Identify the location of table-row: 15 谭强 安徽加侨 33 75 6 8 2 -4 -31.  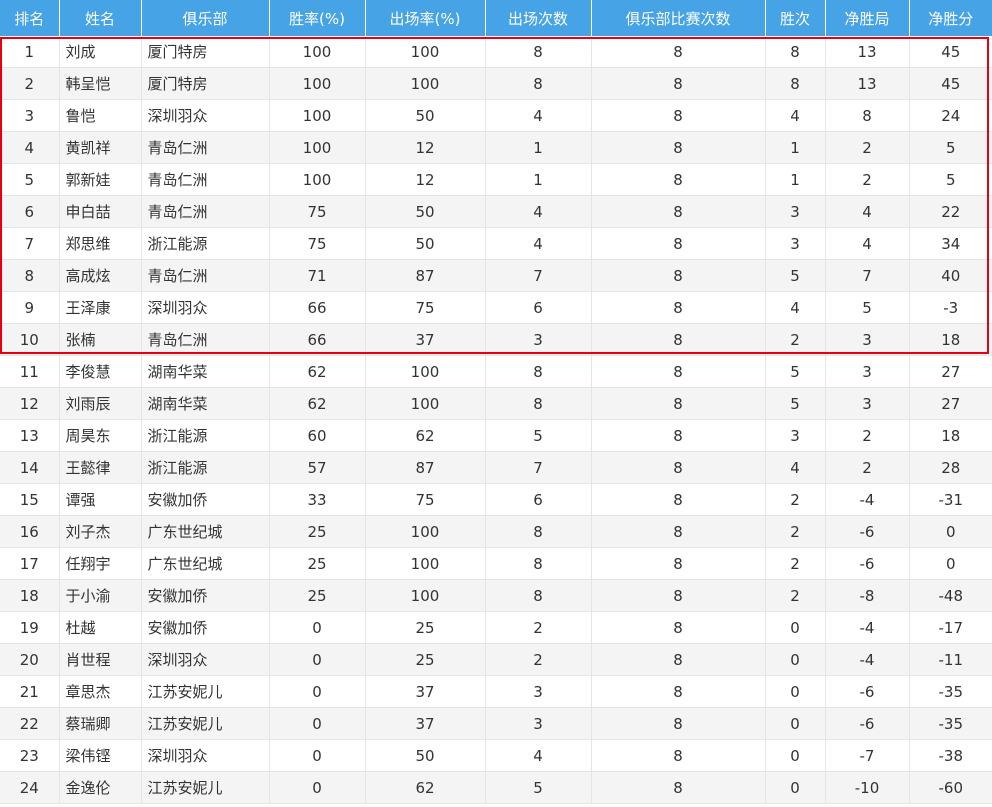
(496, 499).